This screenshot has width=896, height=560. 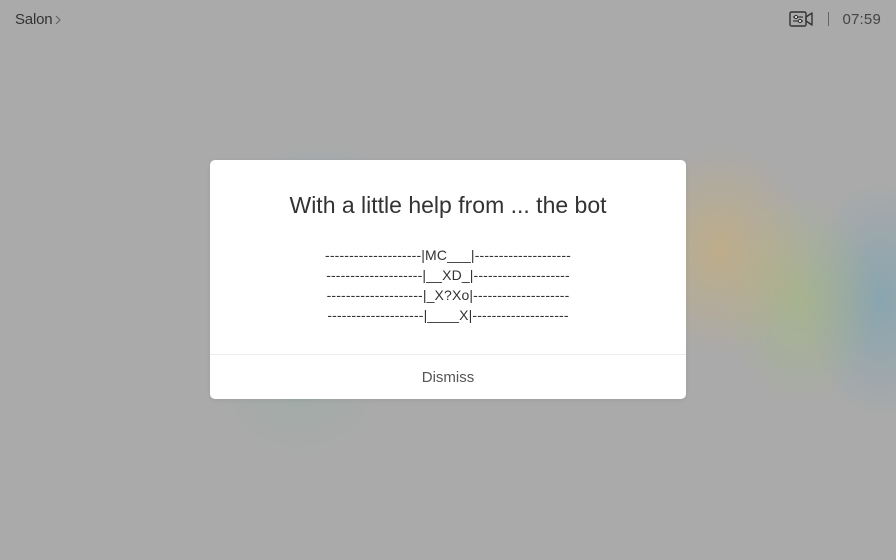 What do you see at coordinates (835, 19) in the screenshot?
I see `status-area: 07:59` at bounding box center [835, 19].